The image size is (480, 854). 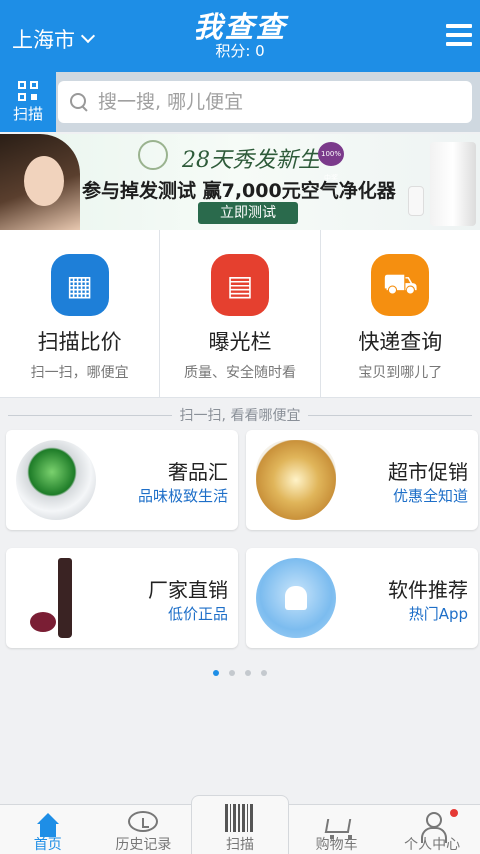 What do you see at coordinates (337, 825) in the screenshot?
I see `cart-icon` at bounding box center [337, 825].